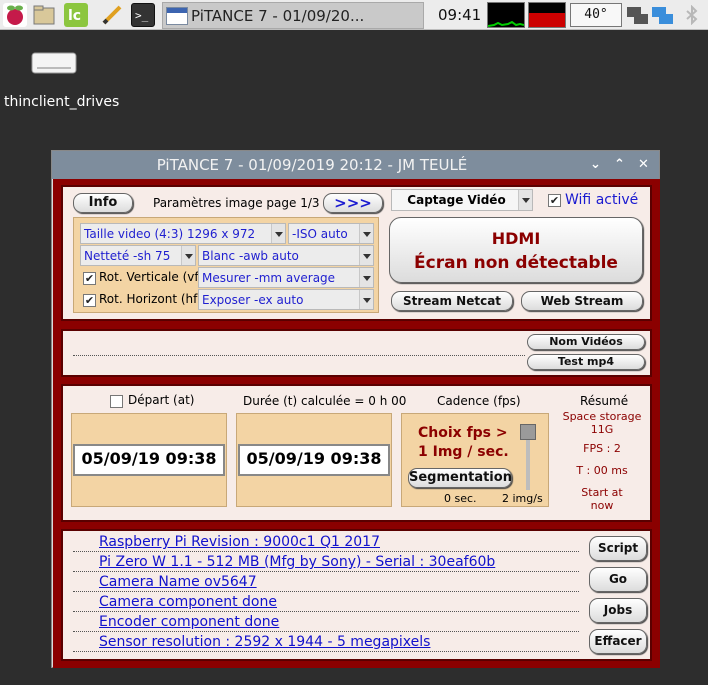 This screenshot has width=708, height=685. I want to click on metering-select: Mesurer -mm average, so click(286, 277).